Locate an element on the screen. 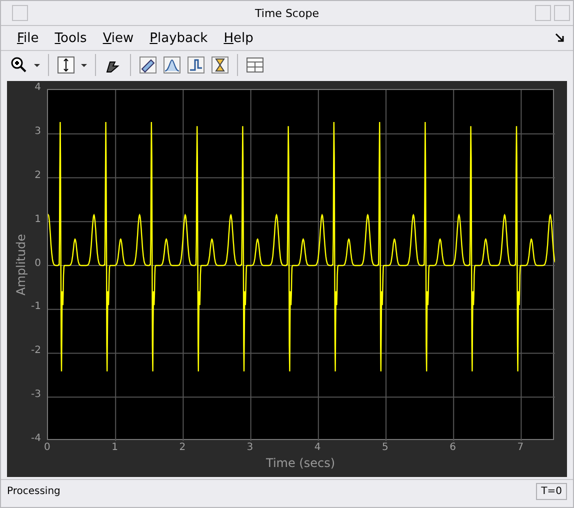 This screenshot has height=508, width=574. x-tick-label: 5 is located at coordinates (385, 447).